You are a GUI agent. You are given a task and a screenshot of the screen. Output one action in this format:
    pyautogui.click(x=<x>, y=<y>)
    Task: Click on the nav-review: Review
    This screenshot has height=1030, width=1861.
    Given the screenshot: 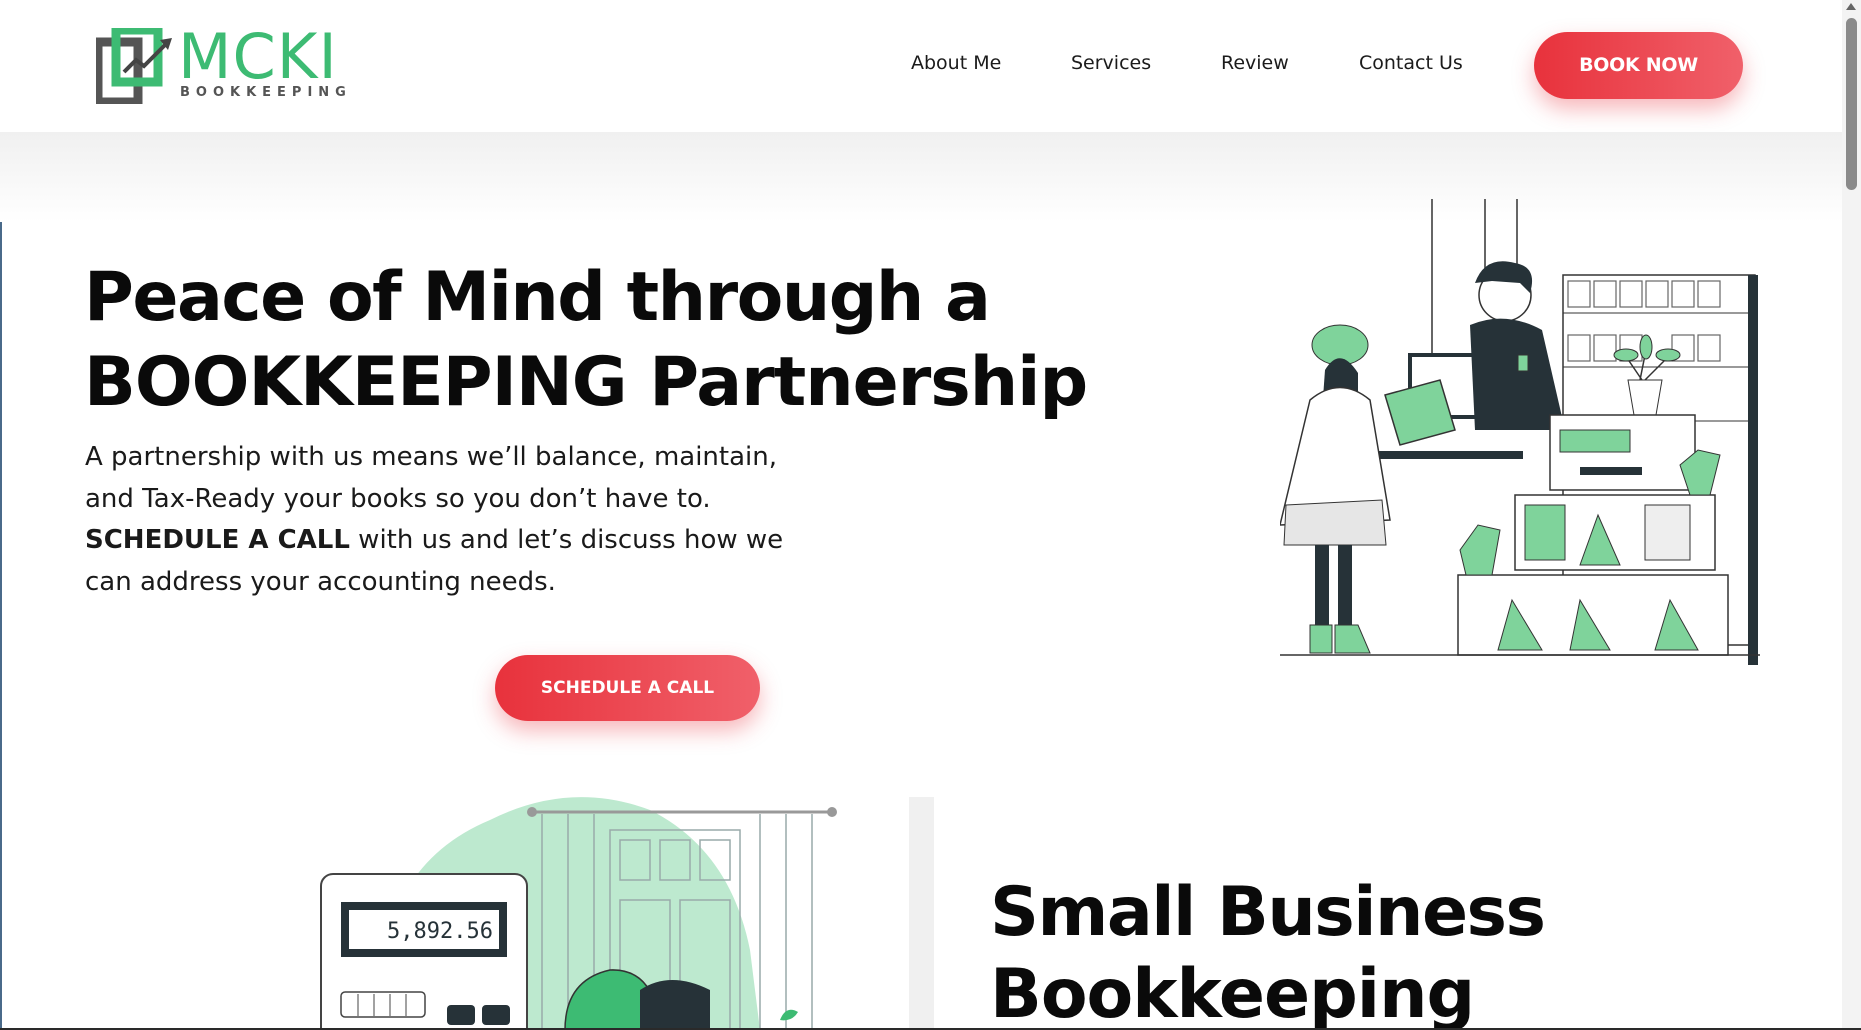 What is the action you would take?
    pyautogui.click(x=1255, y=63)
    